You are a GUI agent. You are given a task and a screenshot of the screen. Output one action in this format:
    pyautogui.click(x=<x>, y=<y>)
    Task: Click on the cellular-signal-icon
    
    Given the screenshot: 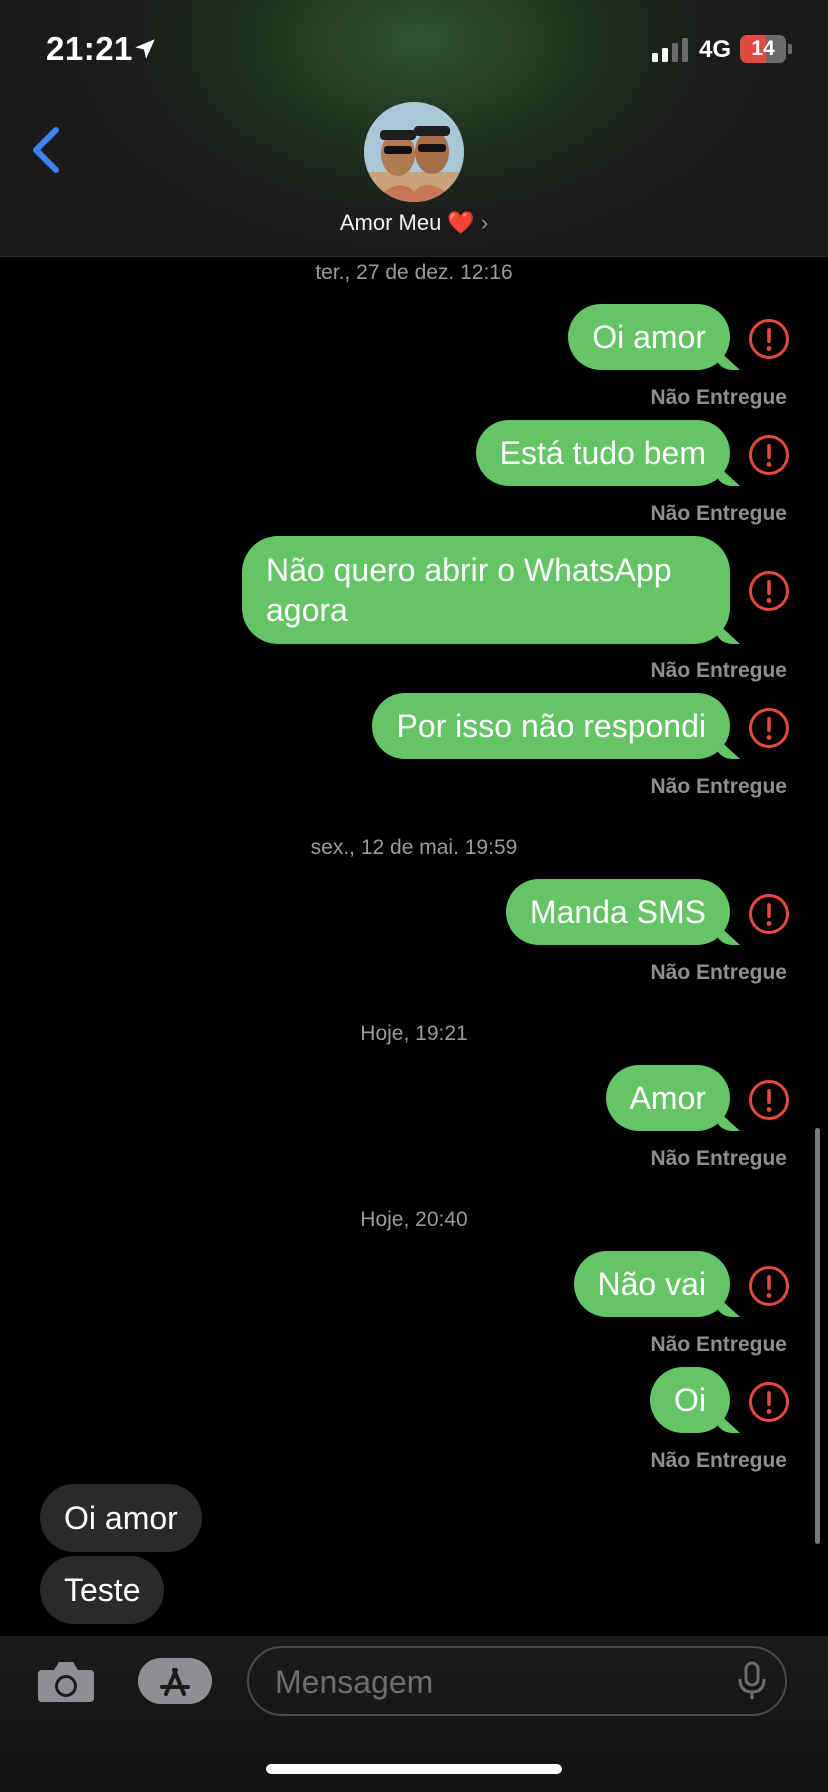 What is the action you would take?
    pyautogui.click(x=670, y=50)
    